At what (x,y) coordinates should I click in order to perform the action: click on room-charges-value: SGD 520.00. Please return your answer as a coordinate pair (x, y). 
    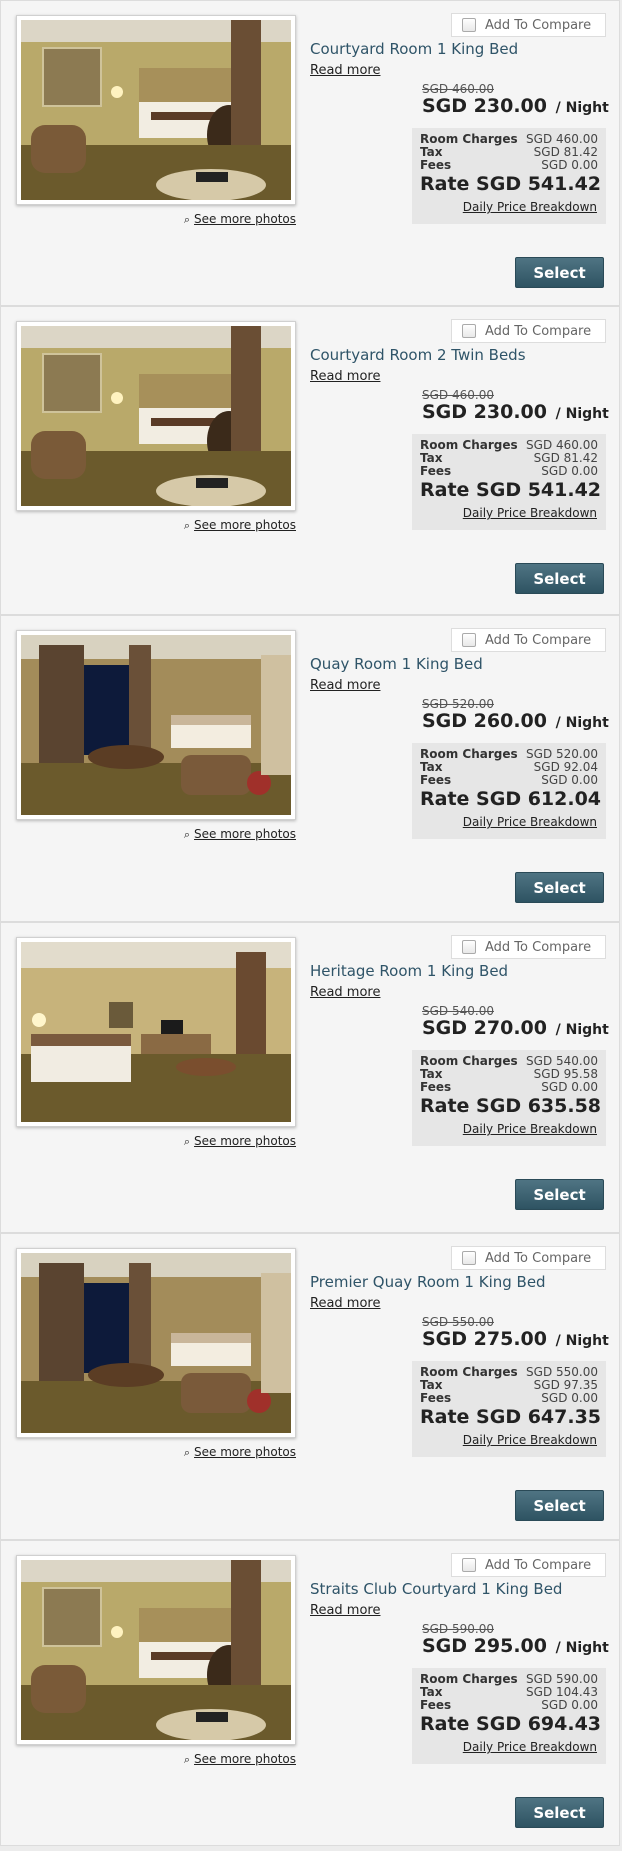
    Looking at the image, I should click on (562, 754).